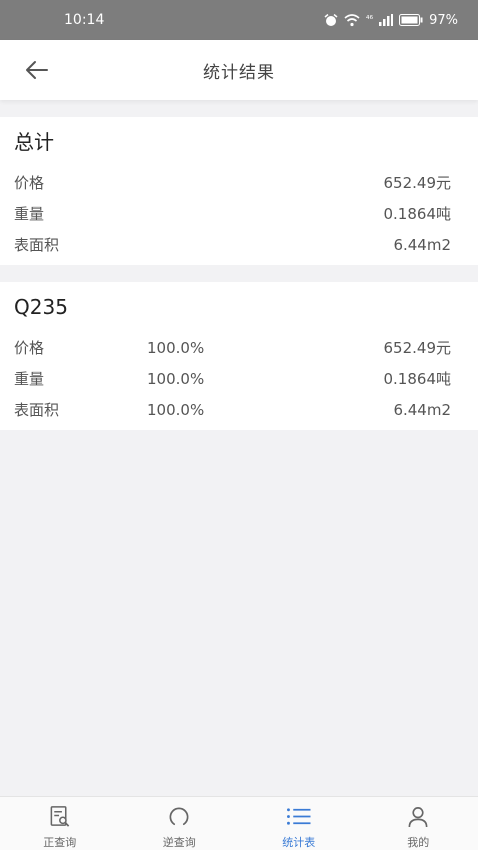 The image size is (478, 850). Describe the element at coordinates (179, 816) in the screenshot. I see `reverse-circle-icon` at that location.